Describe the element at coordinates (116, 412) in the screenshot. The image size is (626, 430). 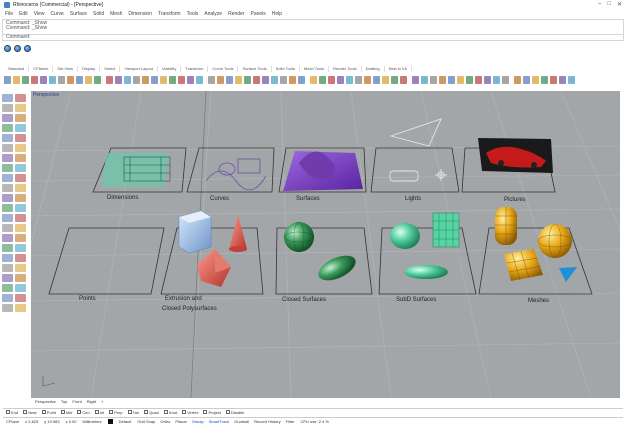
I see `osnap-checkbox: Perp` at that location.